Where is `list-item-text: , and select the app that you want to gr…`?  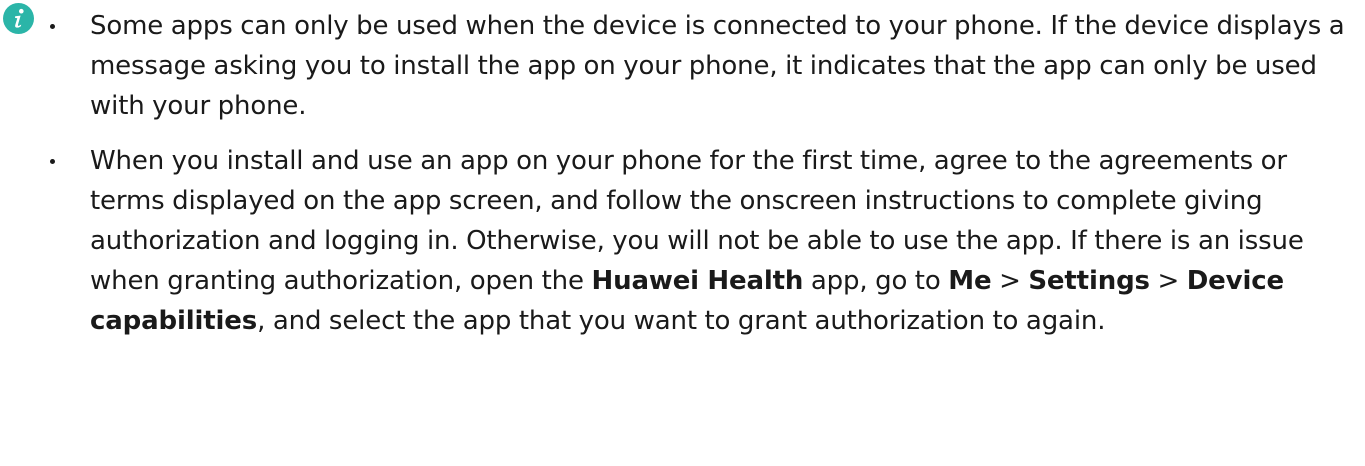
list-item-text: , and select the app that you want to gr… is located at coordinates (681, 321).